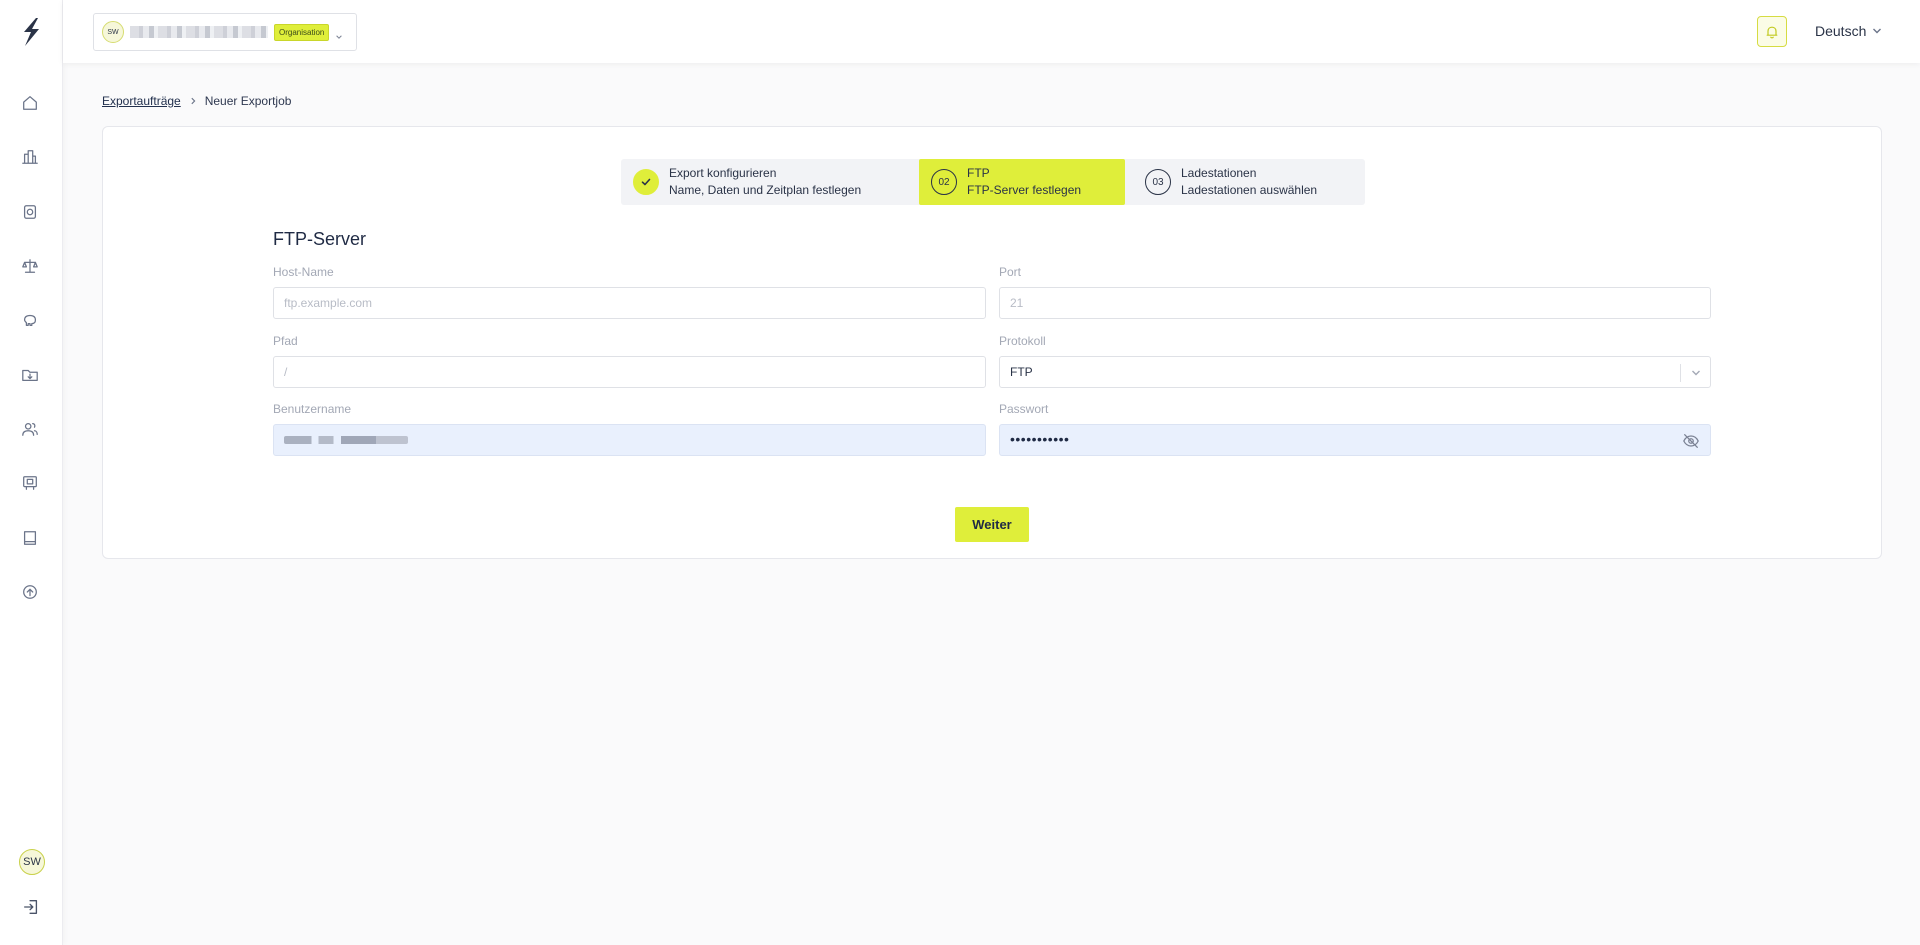 Image resolution: width=1920 pixels, height=945 pixels. Describe the element at coordinates (629, 303) in the screenshot. I see `host-input: ftp.example.com` at that location.